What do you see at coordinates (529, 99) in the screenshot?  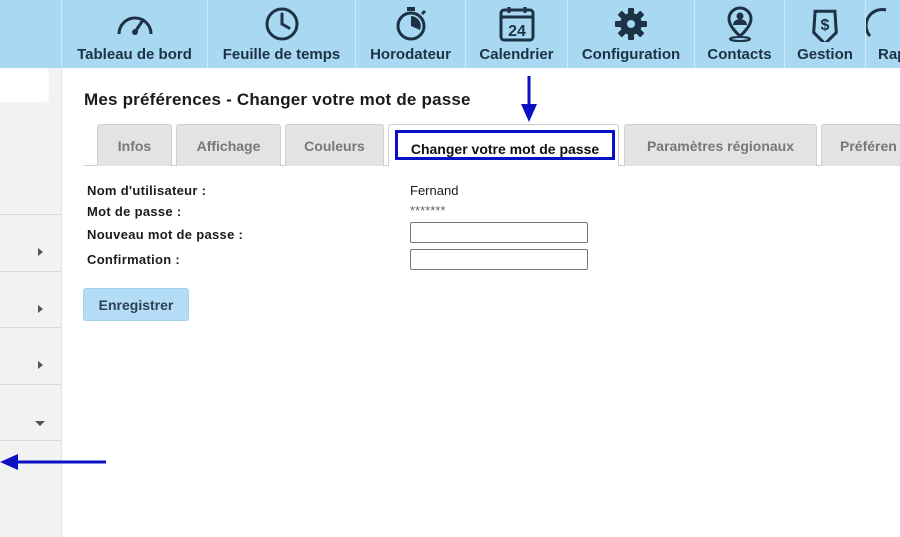 I see `down-arrow-annotation-icon` at bounding box center [529, 99].